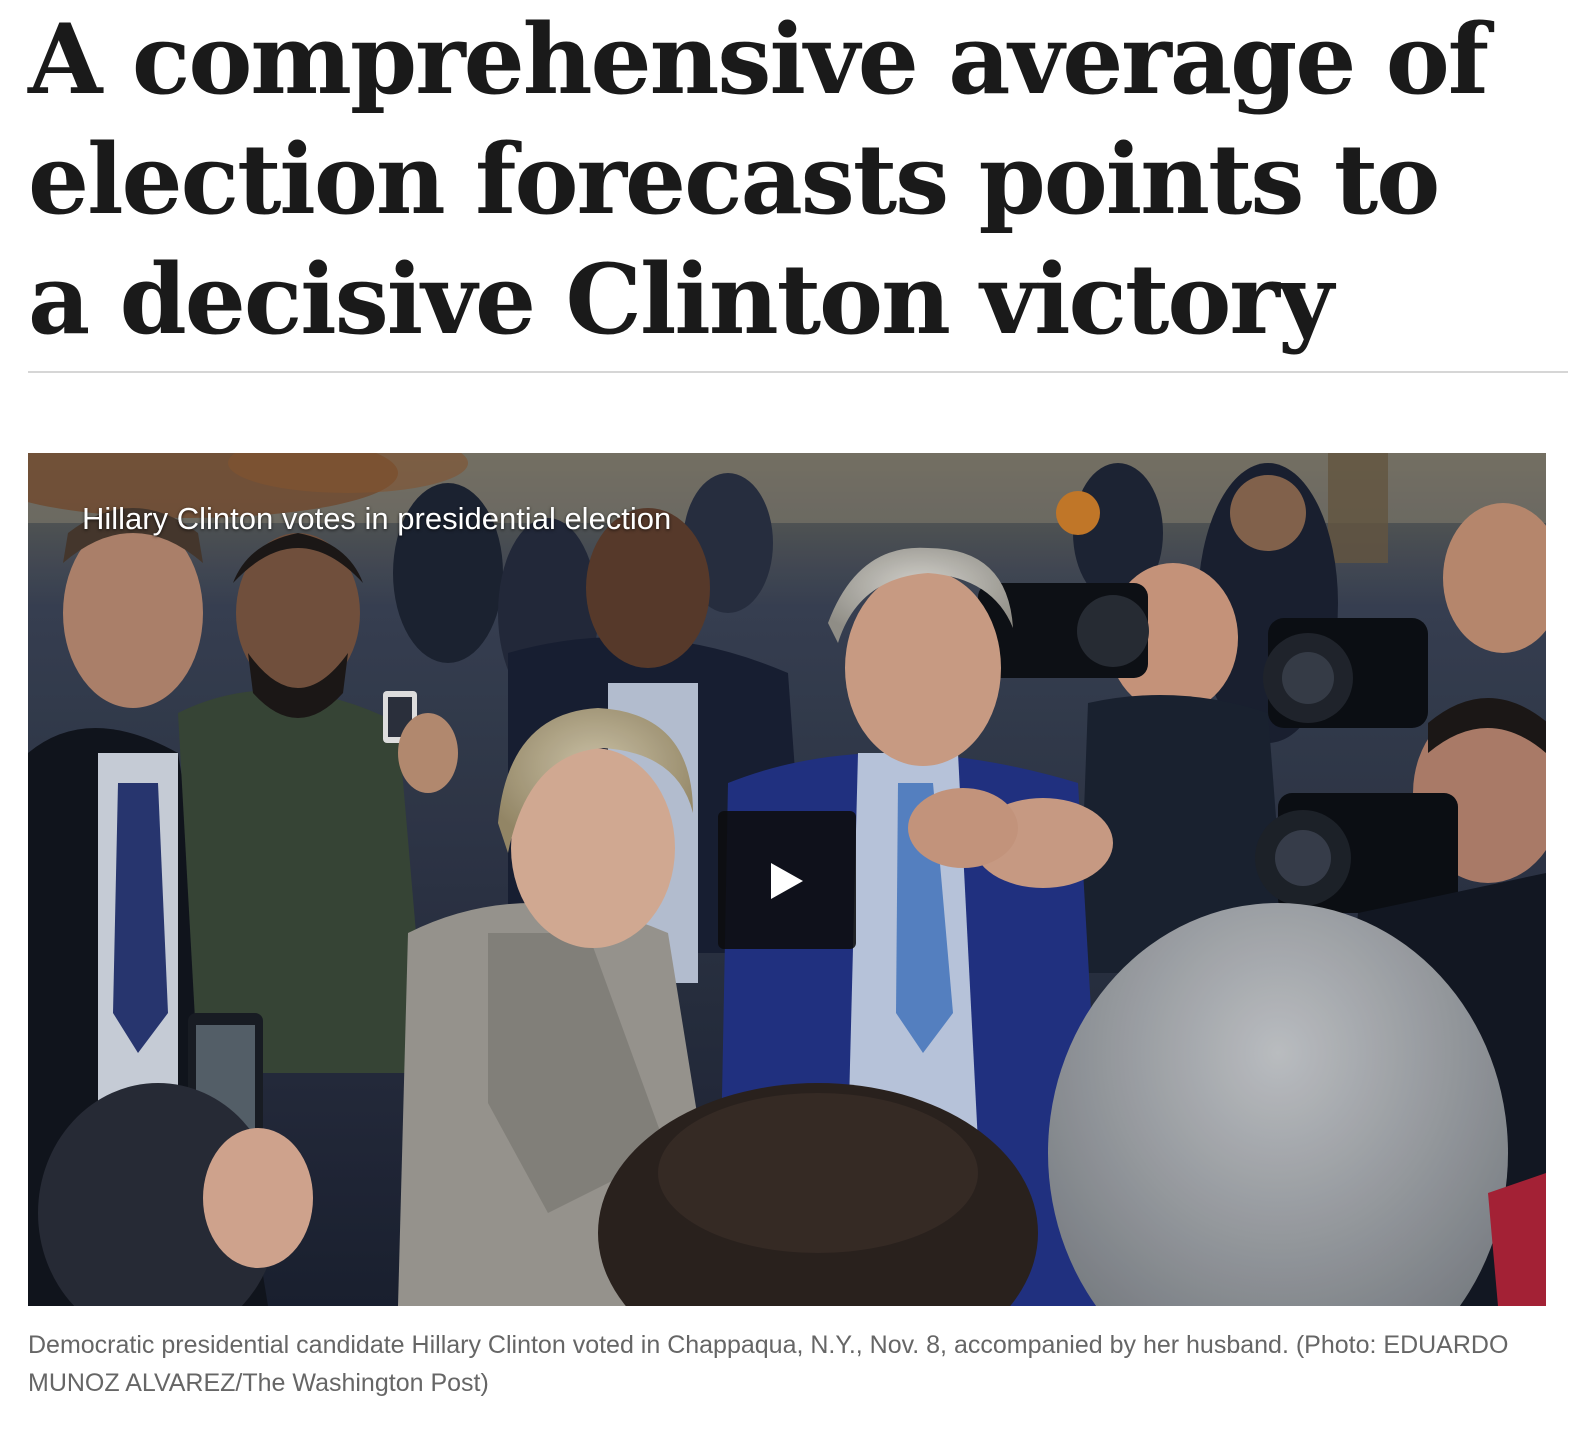 This screenshot has height=1434, width=1586. I want to click on play-icon, so click(787, 881).